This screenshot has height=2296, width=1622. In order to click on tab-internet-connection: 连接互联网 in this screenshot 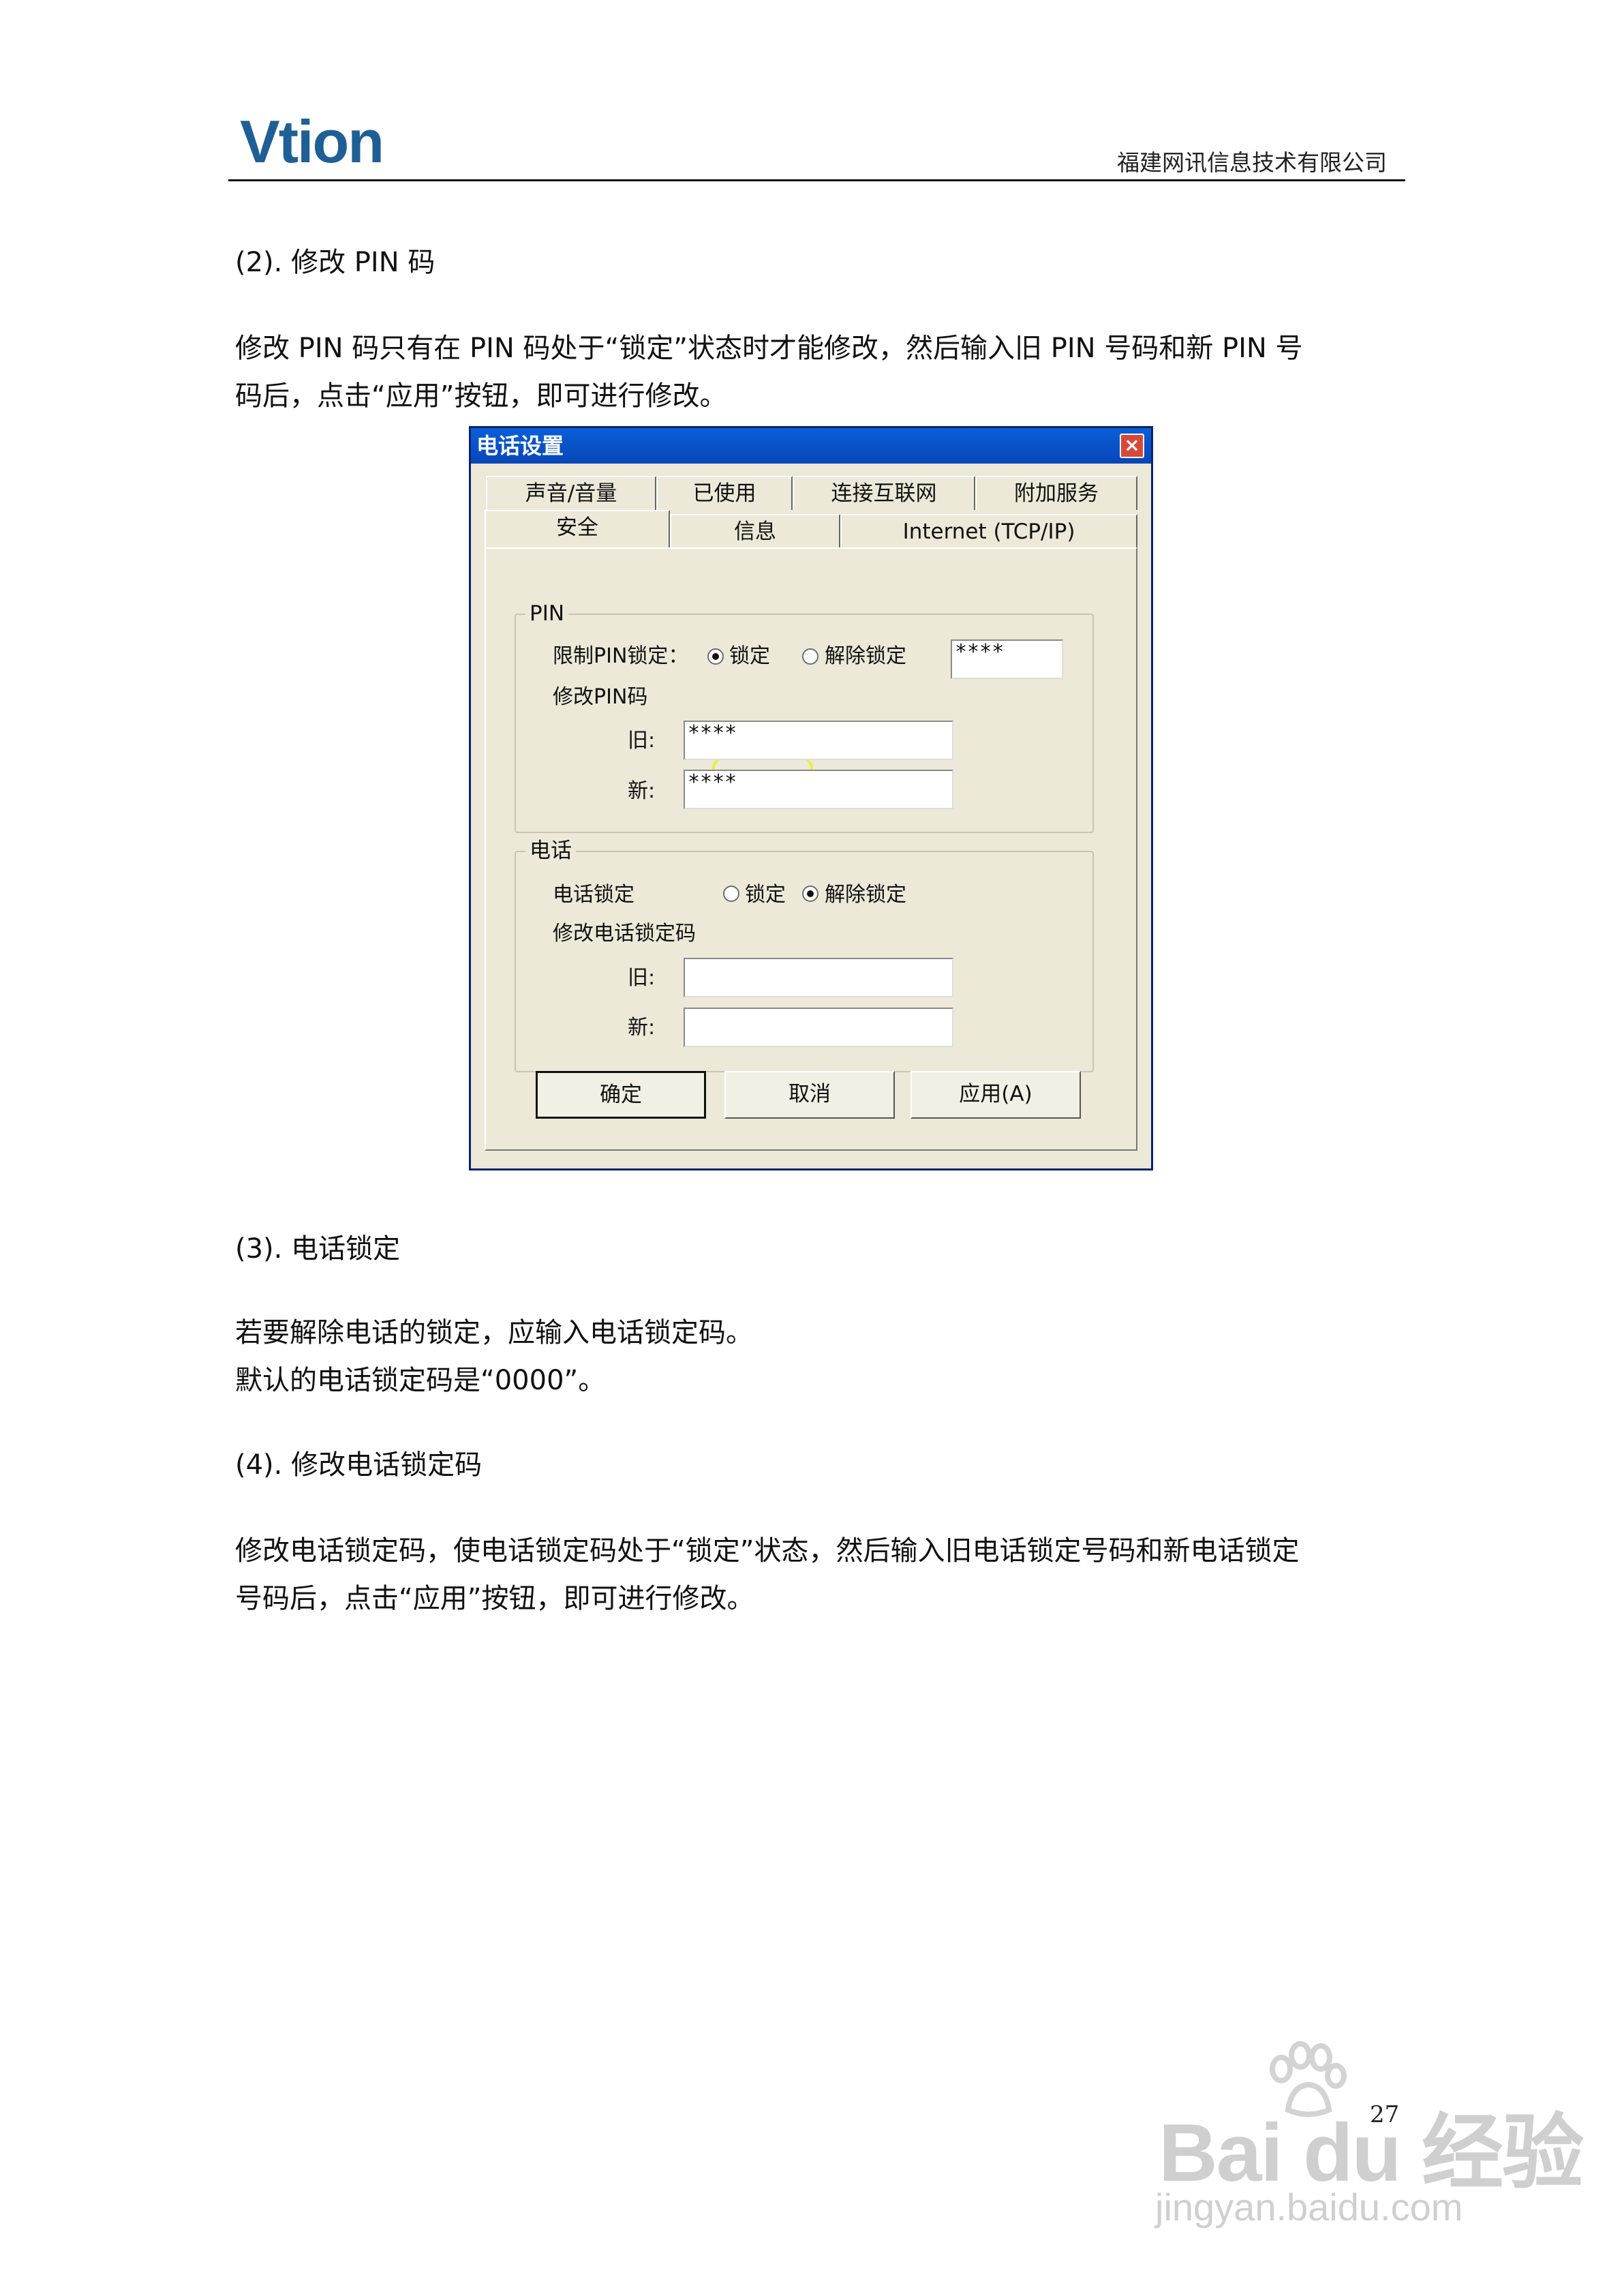, I will do `click(884, 493)`.